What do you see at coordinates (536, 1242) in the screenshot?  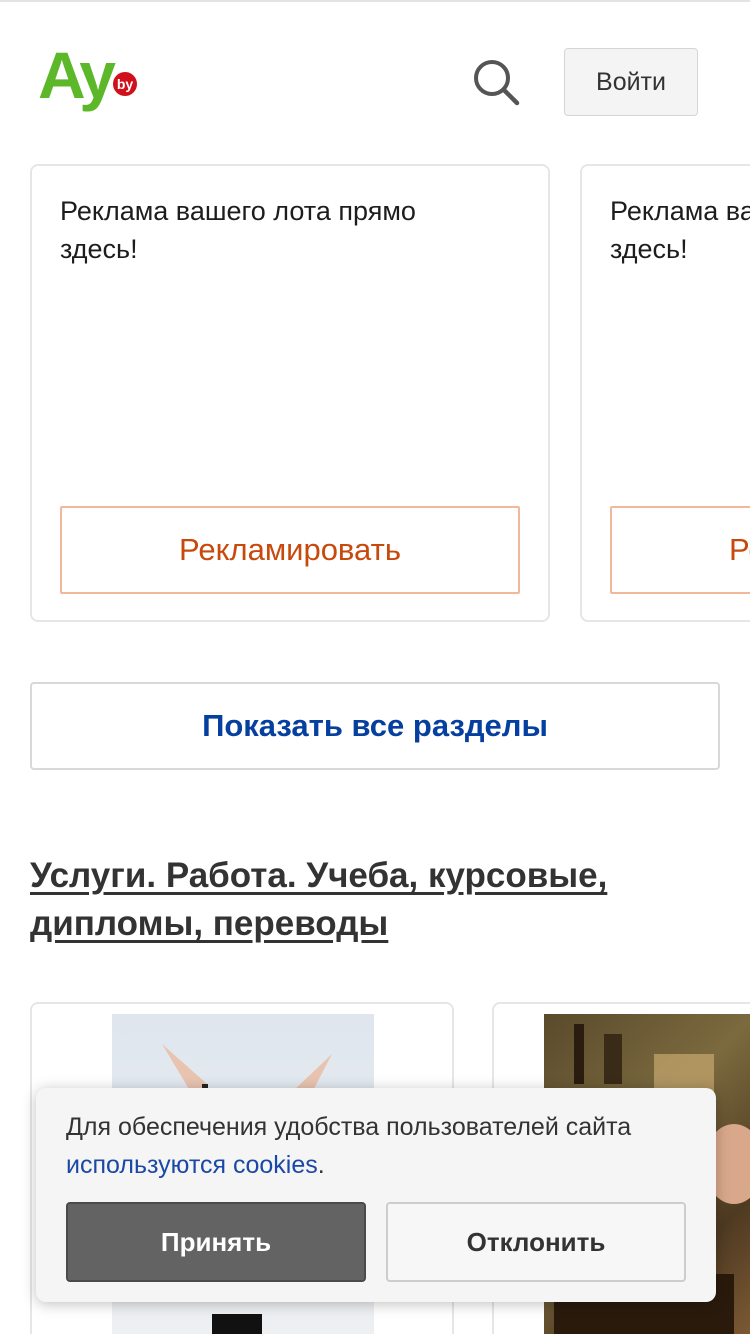 I see `decline-cookies-button: Отклонить` at bounding box center [536, 1242].